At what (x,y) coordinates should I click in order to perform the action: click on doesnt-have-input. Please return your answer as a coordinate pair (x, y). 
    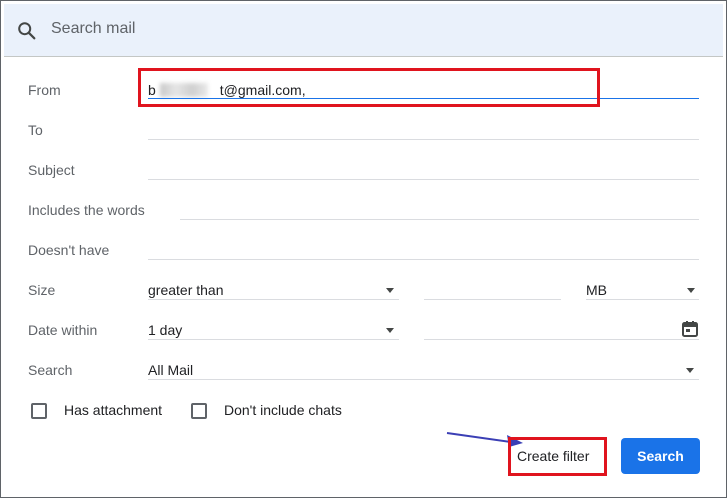
    Looking at the image, I should click on (423, 259).